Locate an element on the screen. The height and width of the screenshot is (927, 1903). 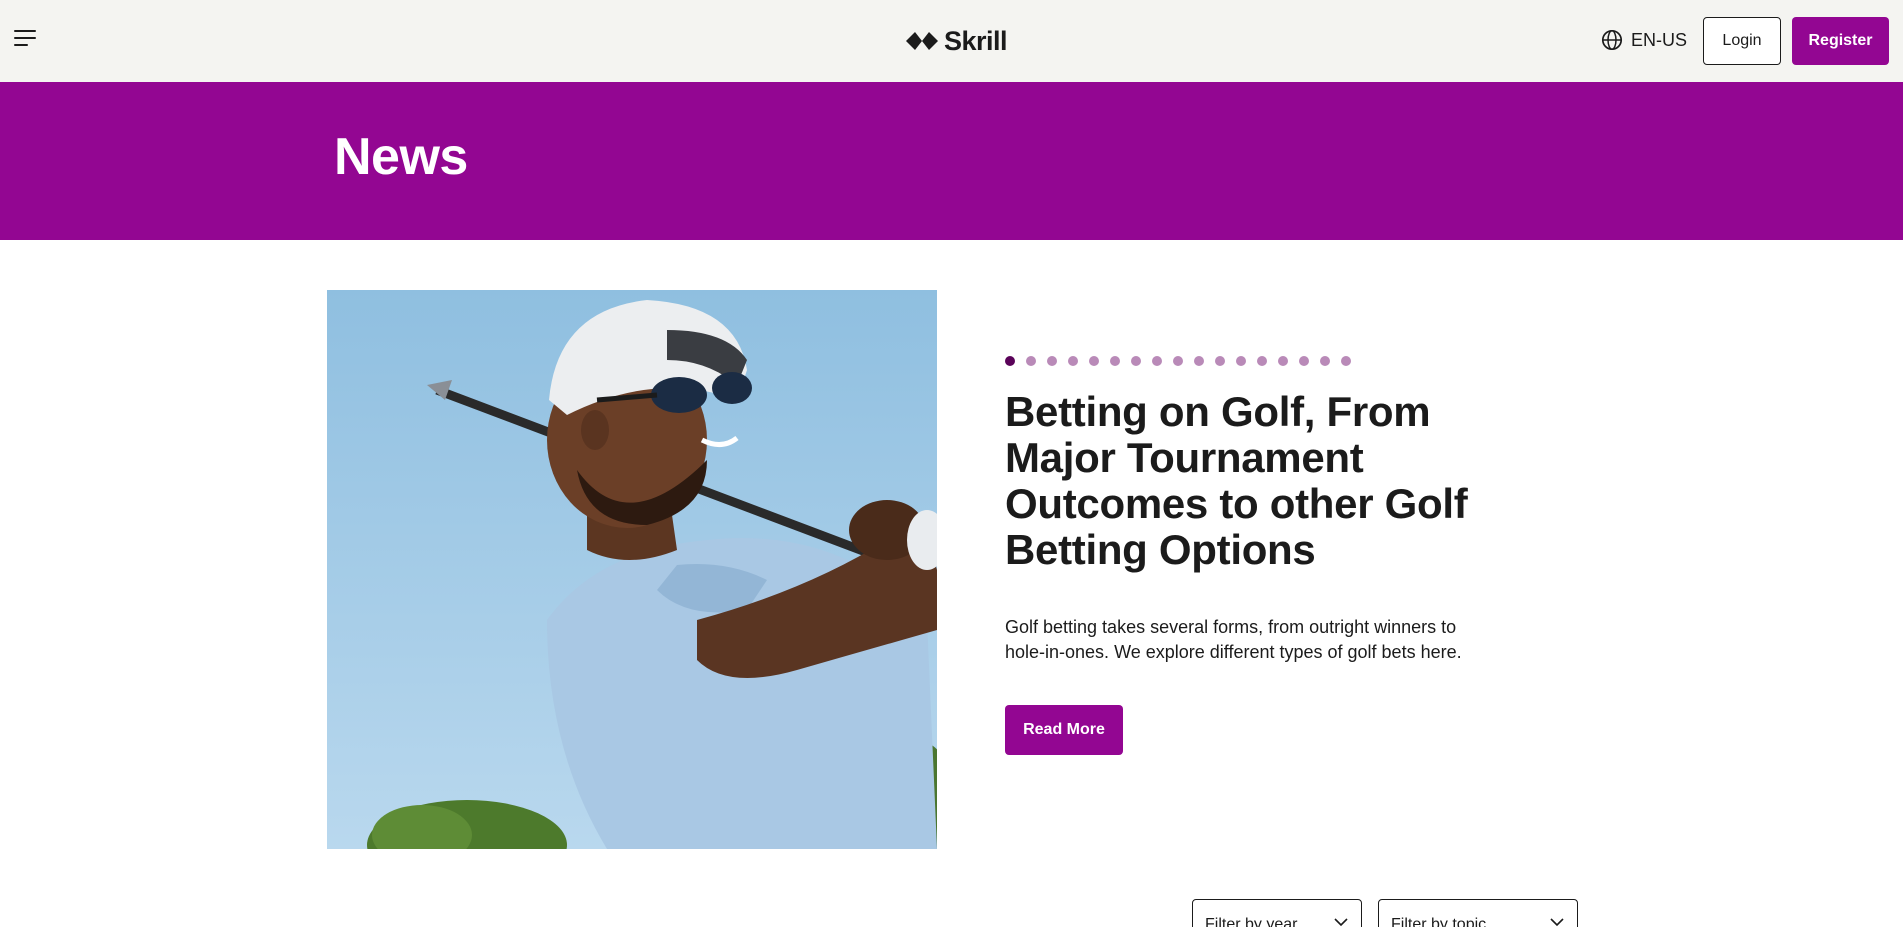
language-selector: EN-US is located at coordinates (1644, 40).